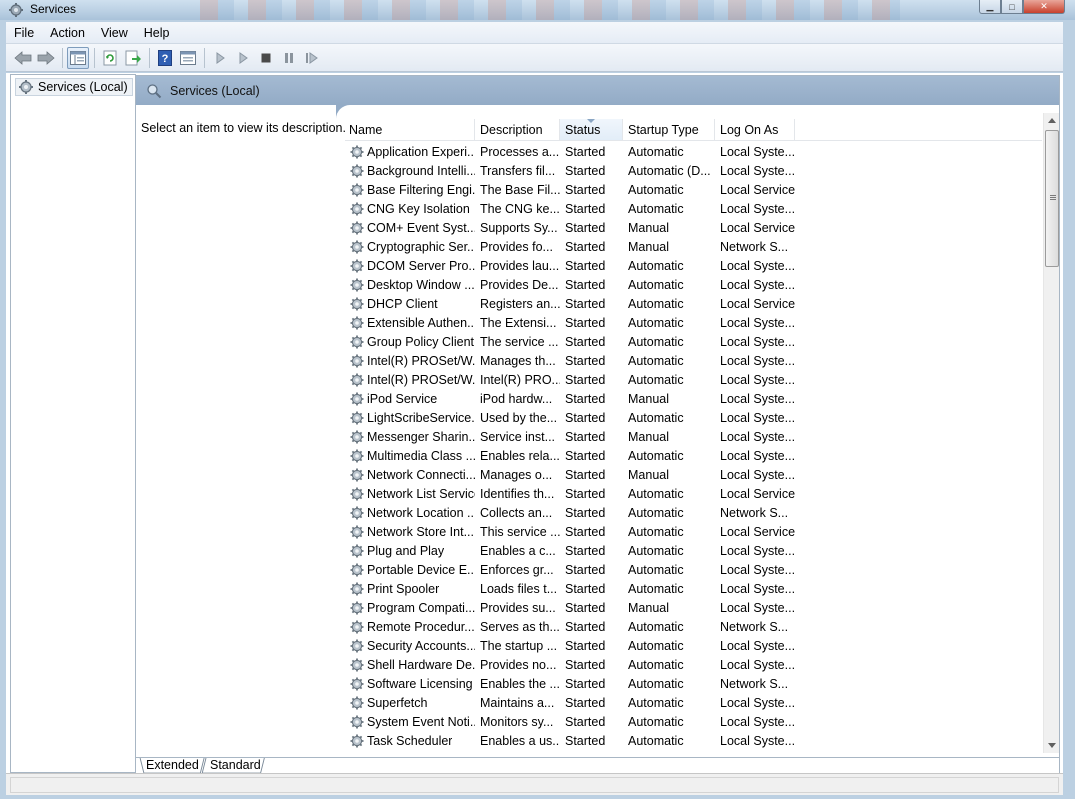 The image size is (1075, 799). Describe the element at coordinates (597, 90) in the screenshot. I see `pane-header: Services (Local)` at that location.